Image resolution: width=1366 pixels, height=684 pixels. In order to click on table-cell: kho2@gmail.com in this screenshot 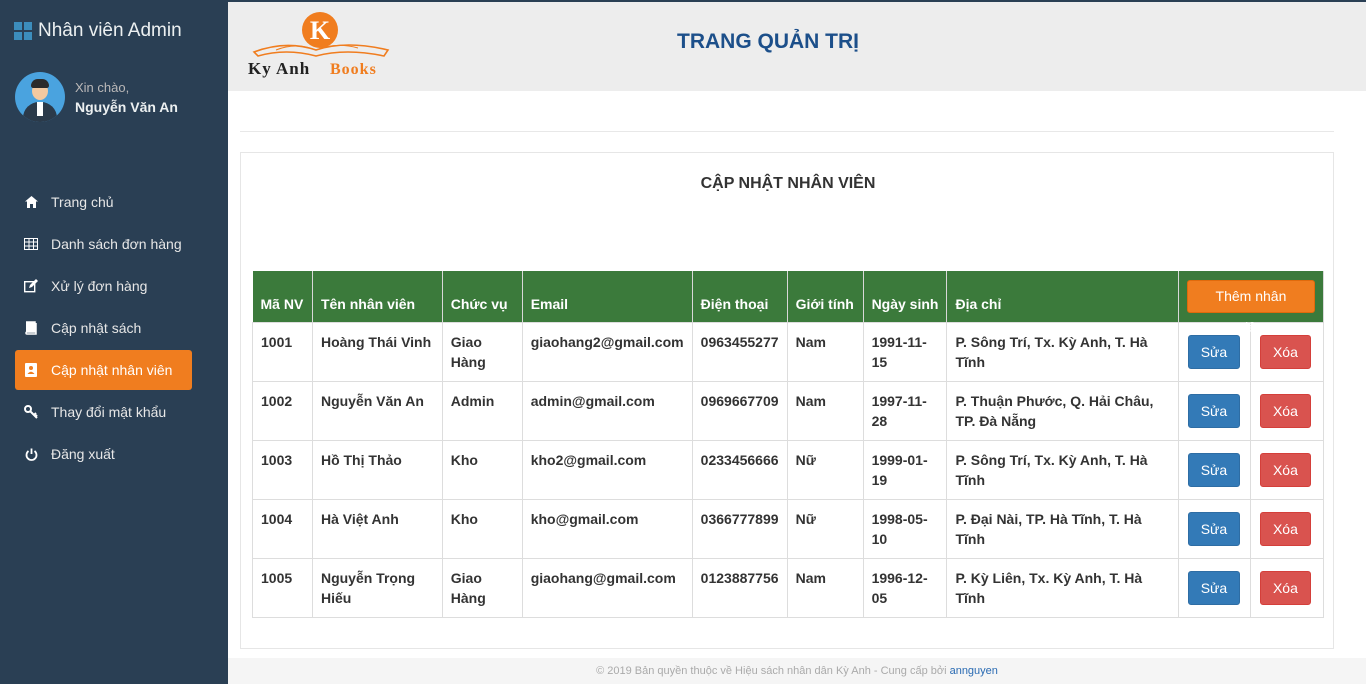, I will do `click(607, 469)`.